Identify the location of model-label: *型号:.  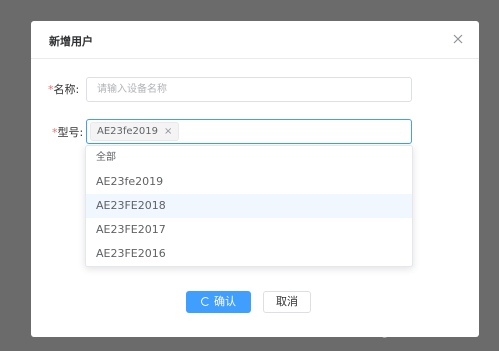
(68, 132).